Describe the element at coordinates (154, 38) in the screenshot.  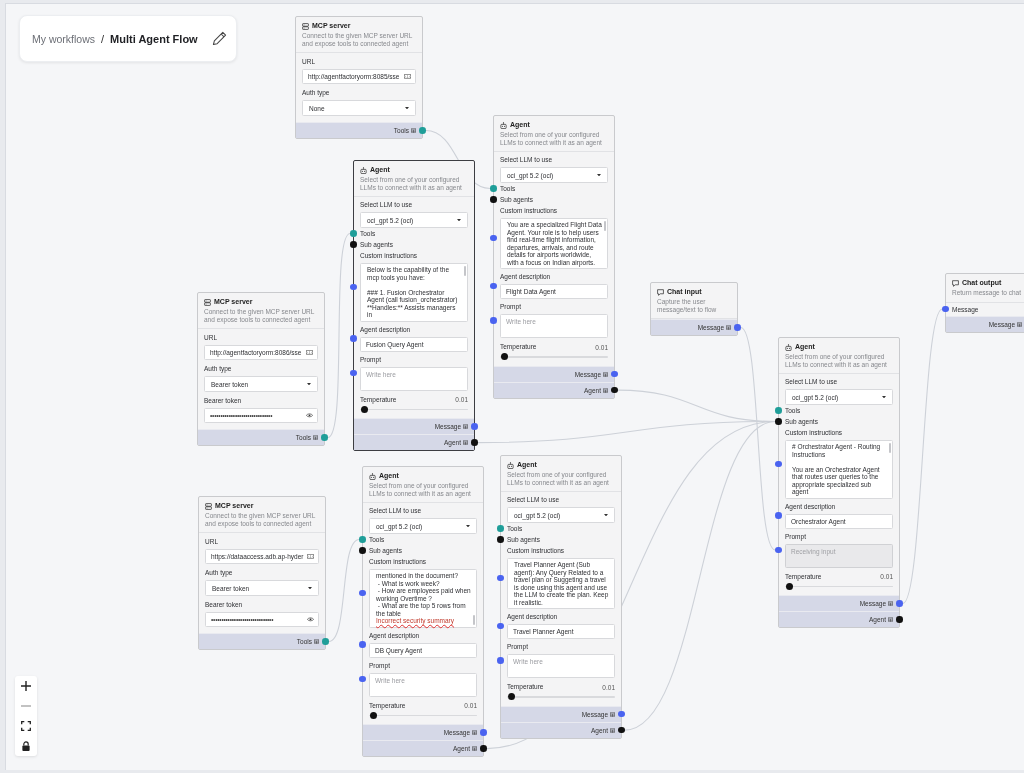
I see `workflow-title: Multi Agent Flow` at that location.